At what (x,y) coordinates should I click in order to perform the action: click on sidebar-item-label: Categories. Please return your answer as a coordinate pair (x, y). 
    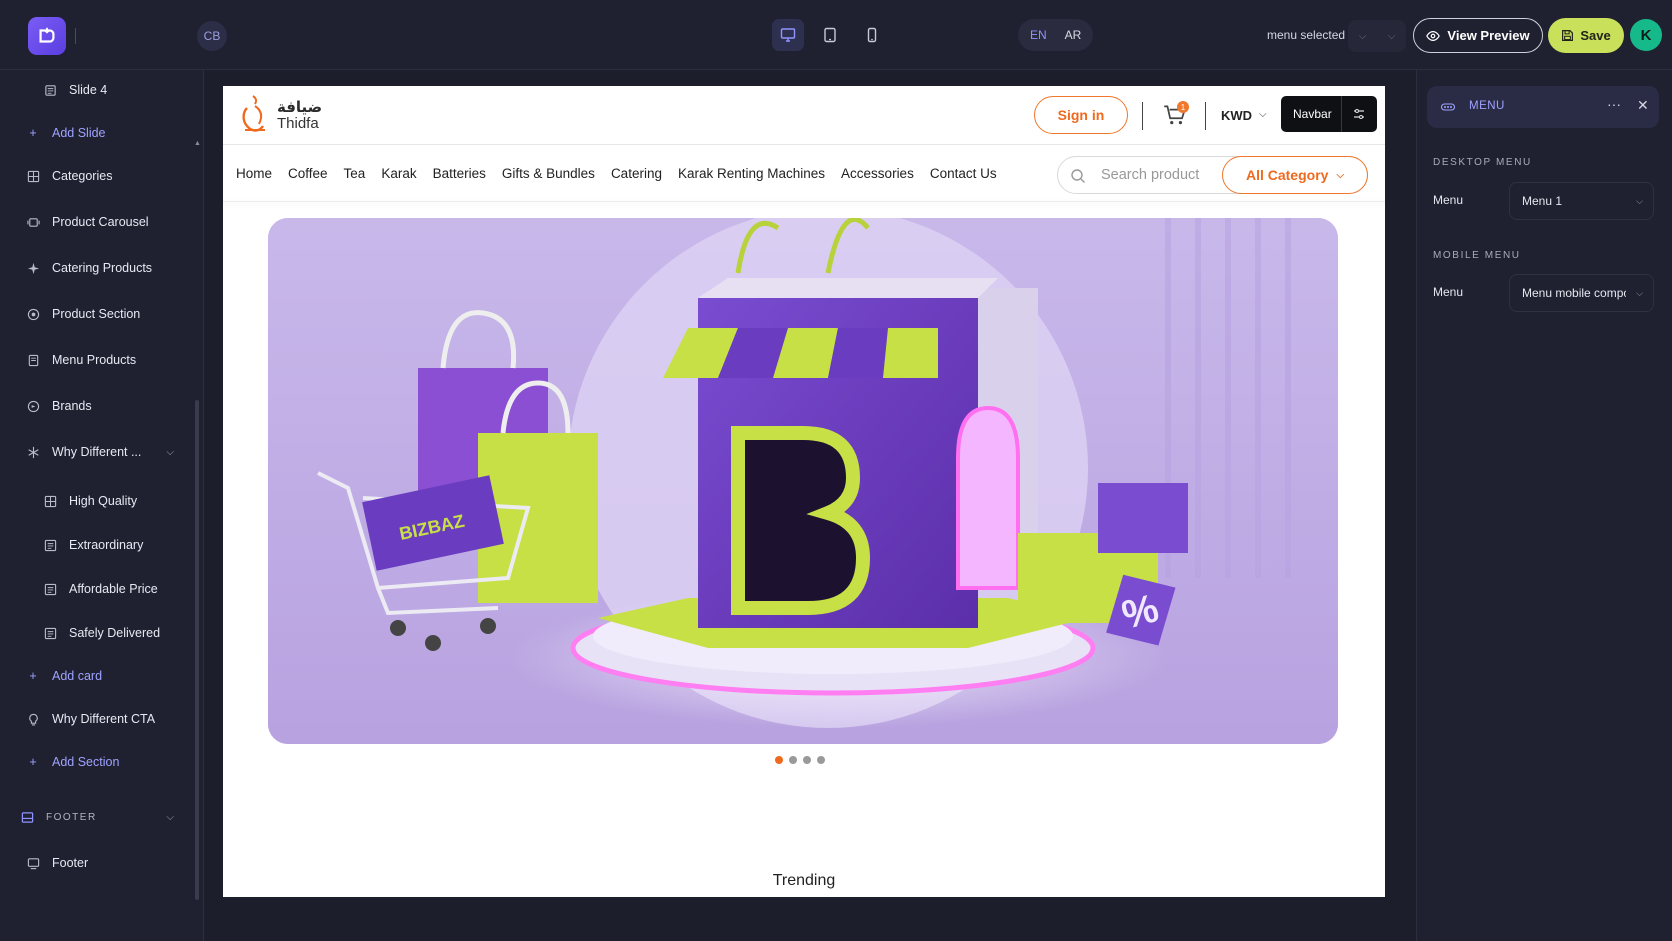
    Looking at the image, I should click on (82, 176).